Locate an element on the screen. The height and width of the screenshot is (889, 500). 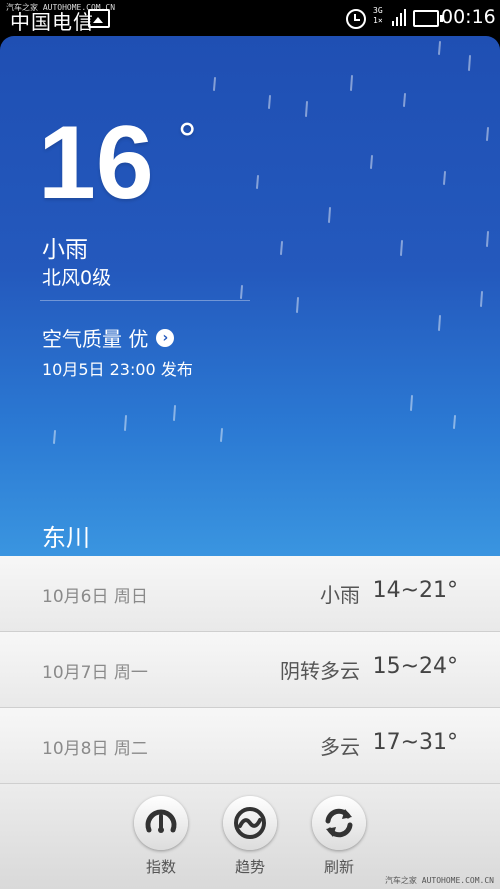
forecast-date: 10月8日 周二 is located at coordinates (95, 749).